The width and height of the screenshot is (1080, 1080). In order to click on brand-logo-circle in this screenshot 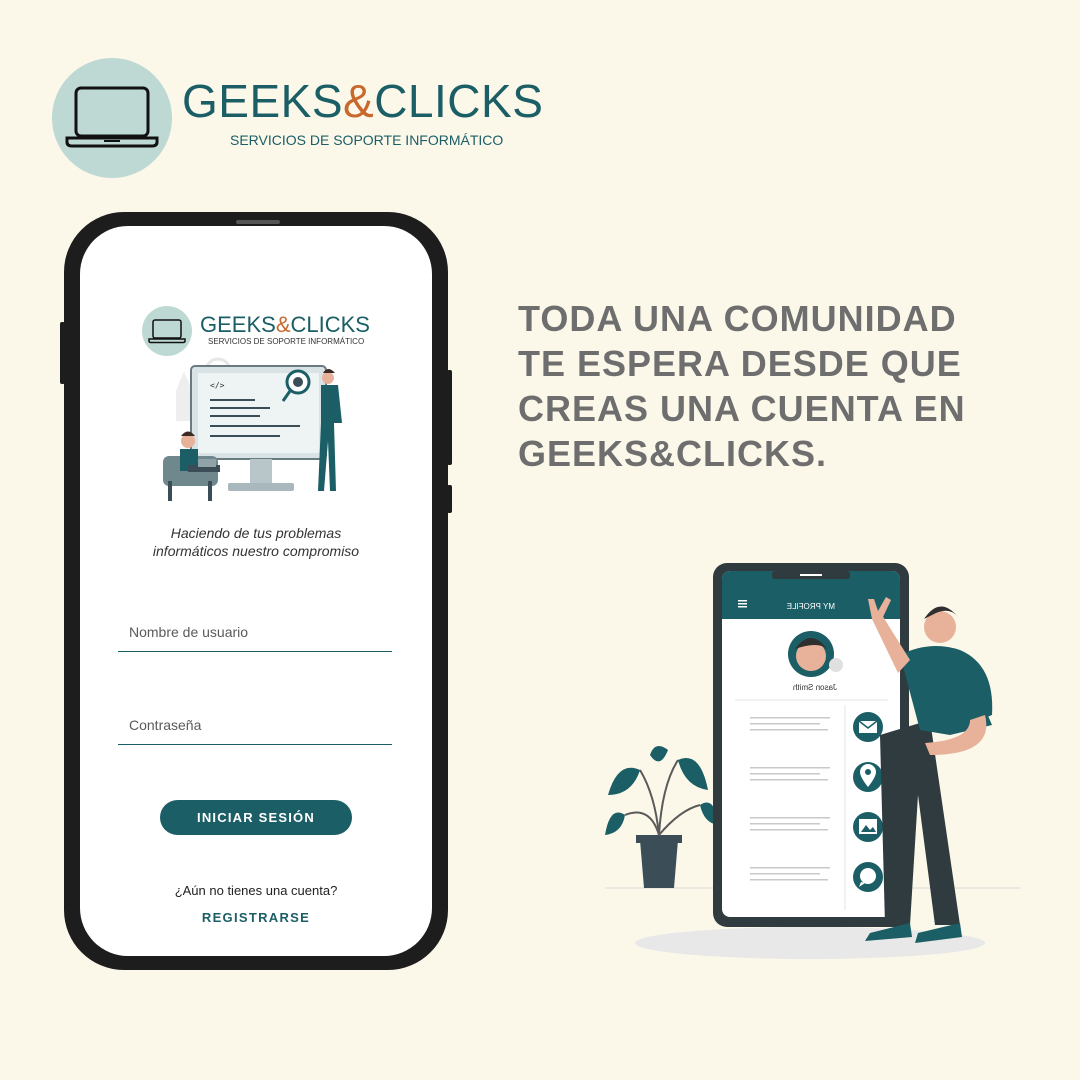, I will do `click(112, 118)`.